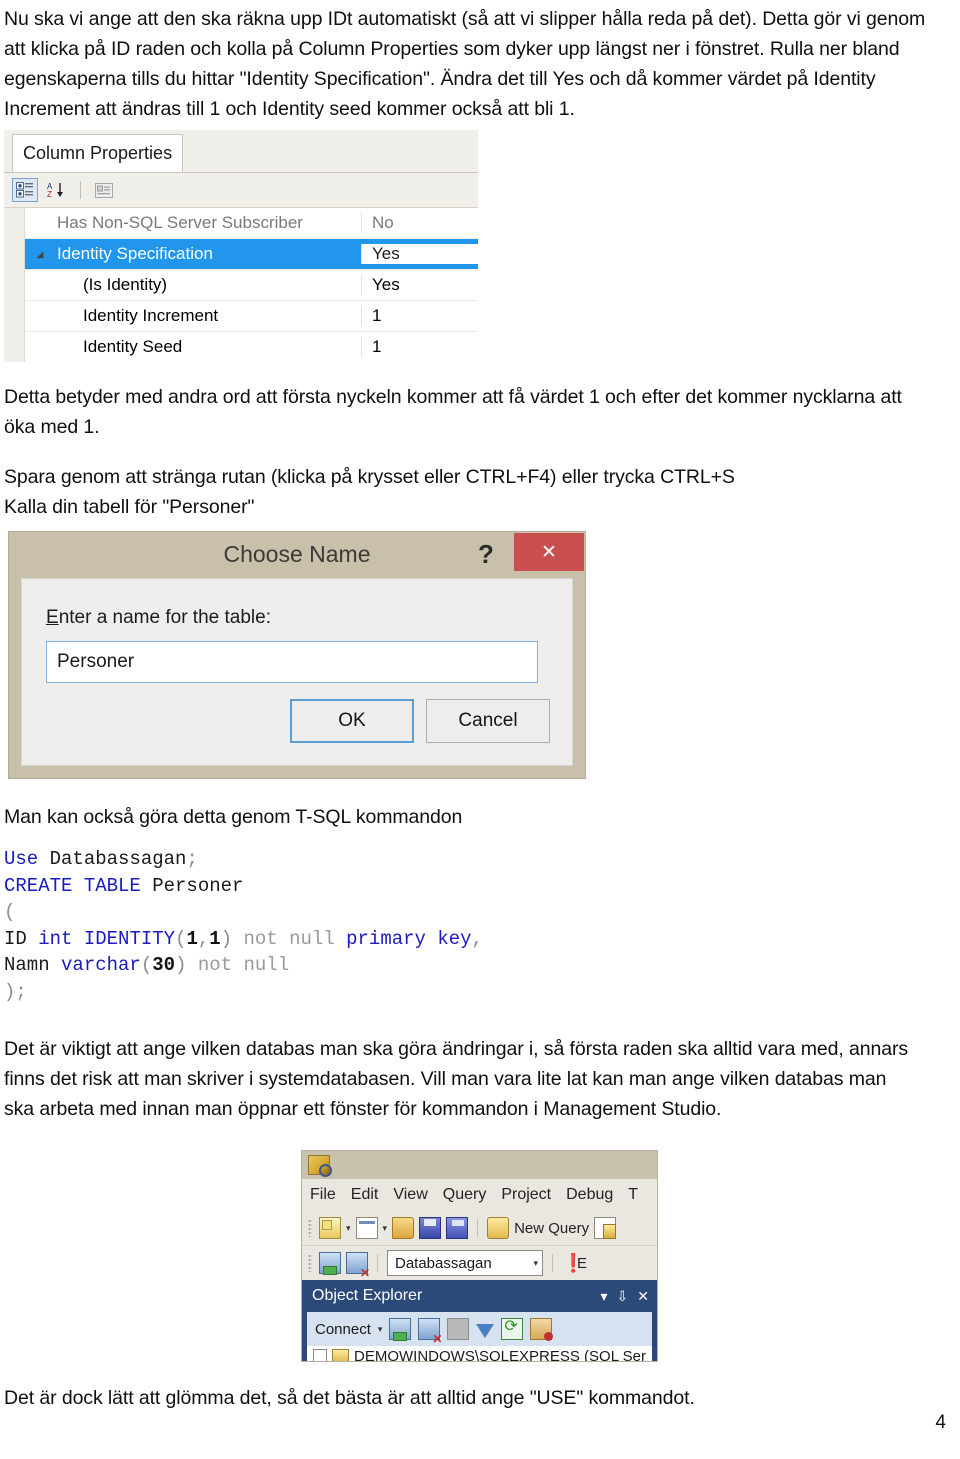 Image resolution: width=960 pixels, height=1459 pixels. What do you see at coordinates (101, 965) in the screenshot?
I see `sql-token: varchar` at bounding box center [101, 965].